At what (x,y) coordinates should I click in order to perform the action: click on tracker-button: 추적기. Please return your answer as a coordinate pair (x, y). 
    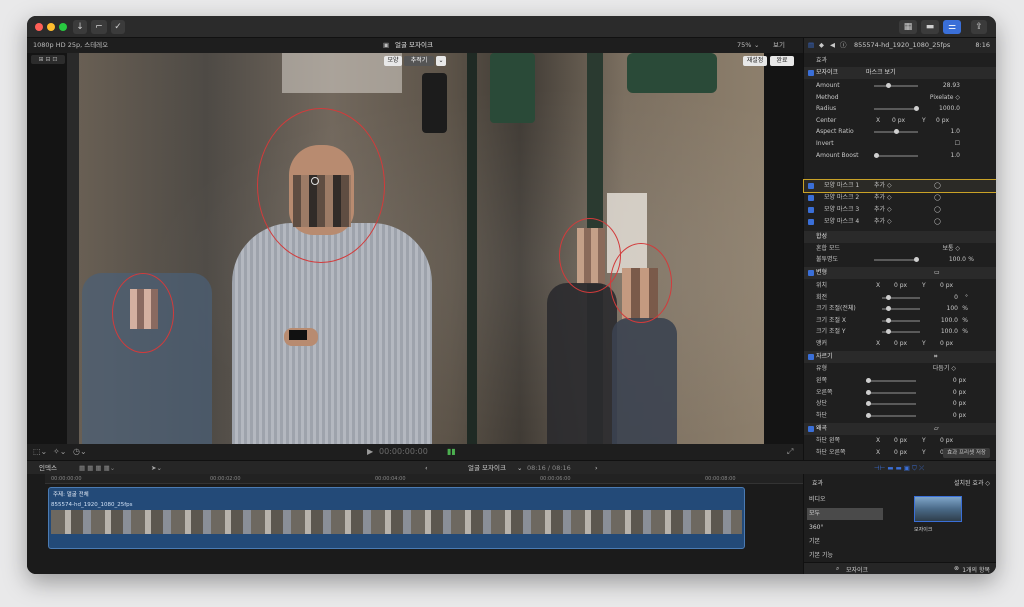
    Looking at the image, I should click on (419, 61).